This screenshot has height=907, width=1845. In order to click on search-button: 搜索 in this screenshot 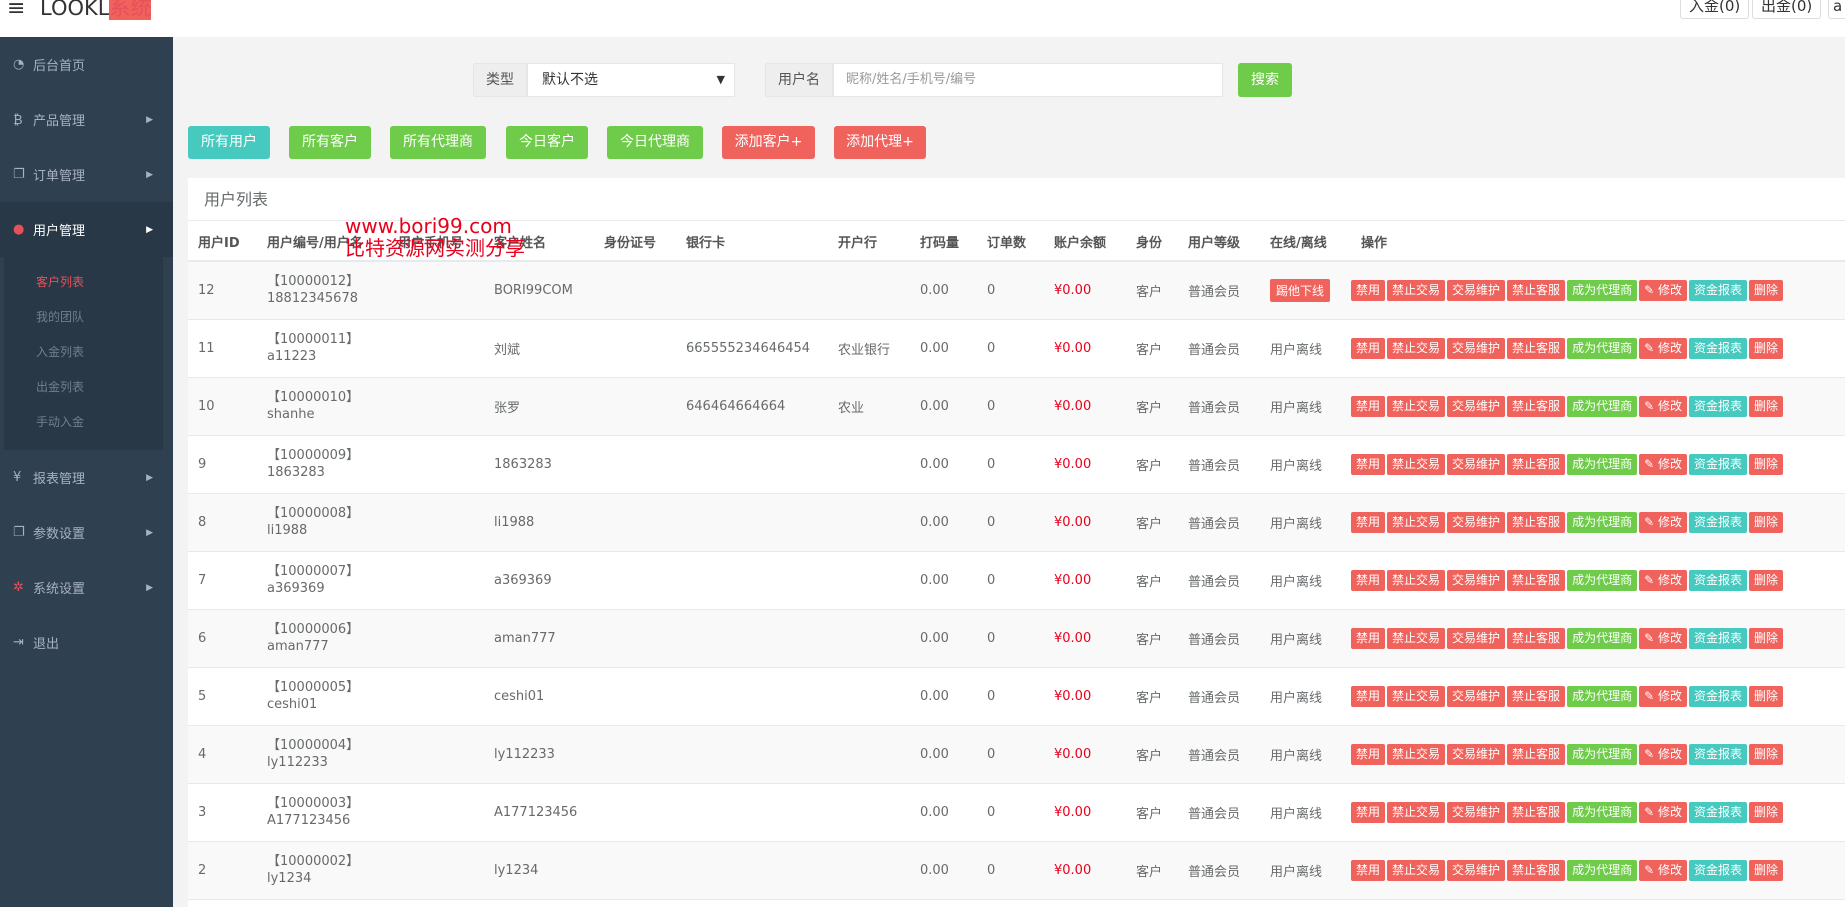, I will do `click(1265, 80)`.